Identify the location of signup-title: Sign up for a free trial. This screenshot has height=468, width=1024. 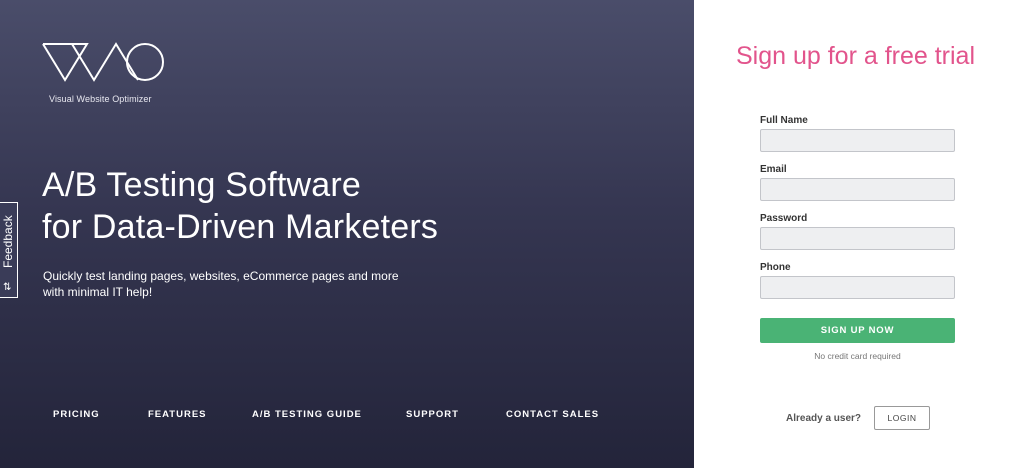
(856, 56).